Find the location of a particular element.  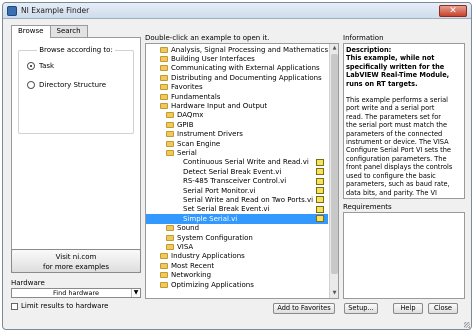

tree-item-label: GPIB is located at coordinates (185, 124).